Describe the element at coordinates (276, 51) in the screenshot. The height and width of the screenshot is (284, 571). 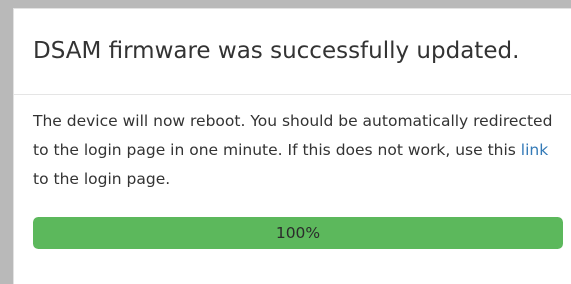
I see `panel-title: DSAM firmware was successfully updated.` at that location.